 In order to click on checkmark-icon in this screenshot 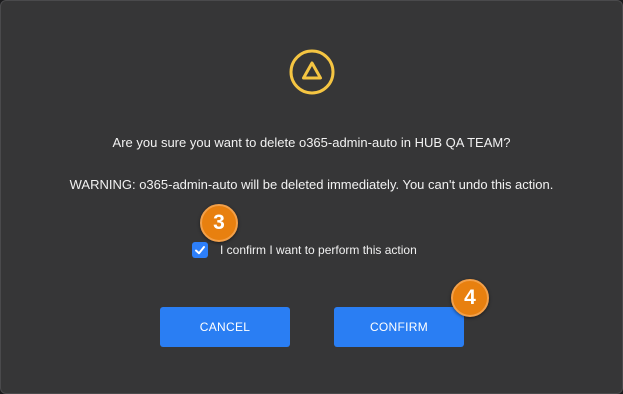, I will do `click(200, 250)`.